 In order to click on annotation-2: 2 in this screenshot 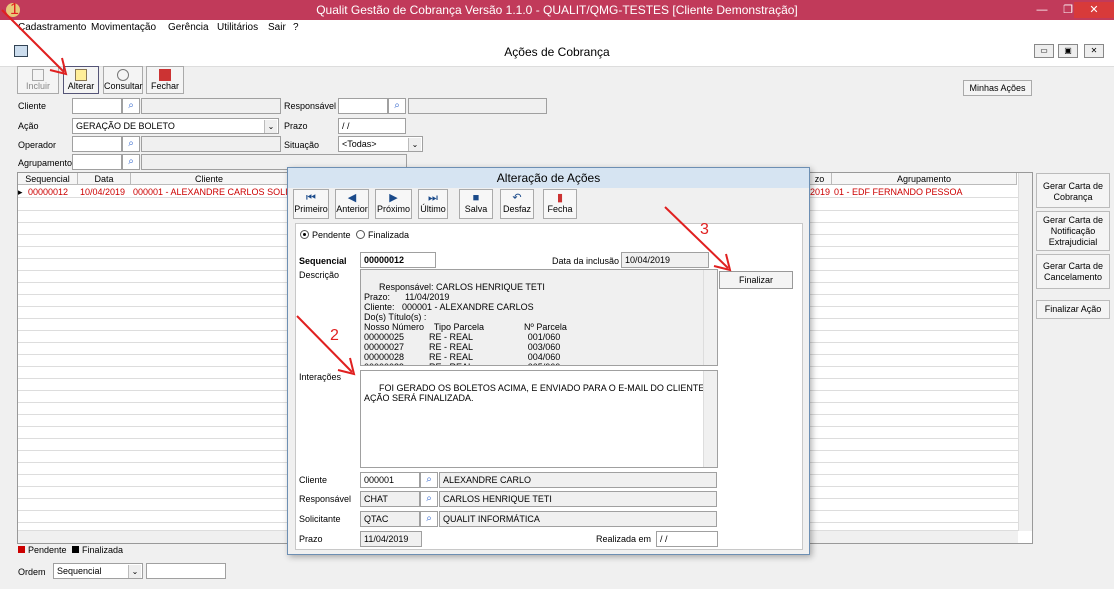, I will do `click(334, 335)`.